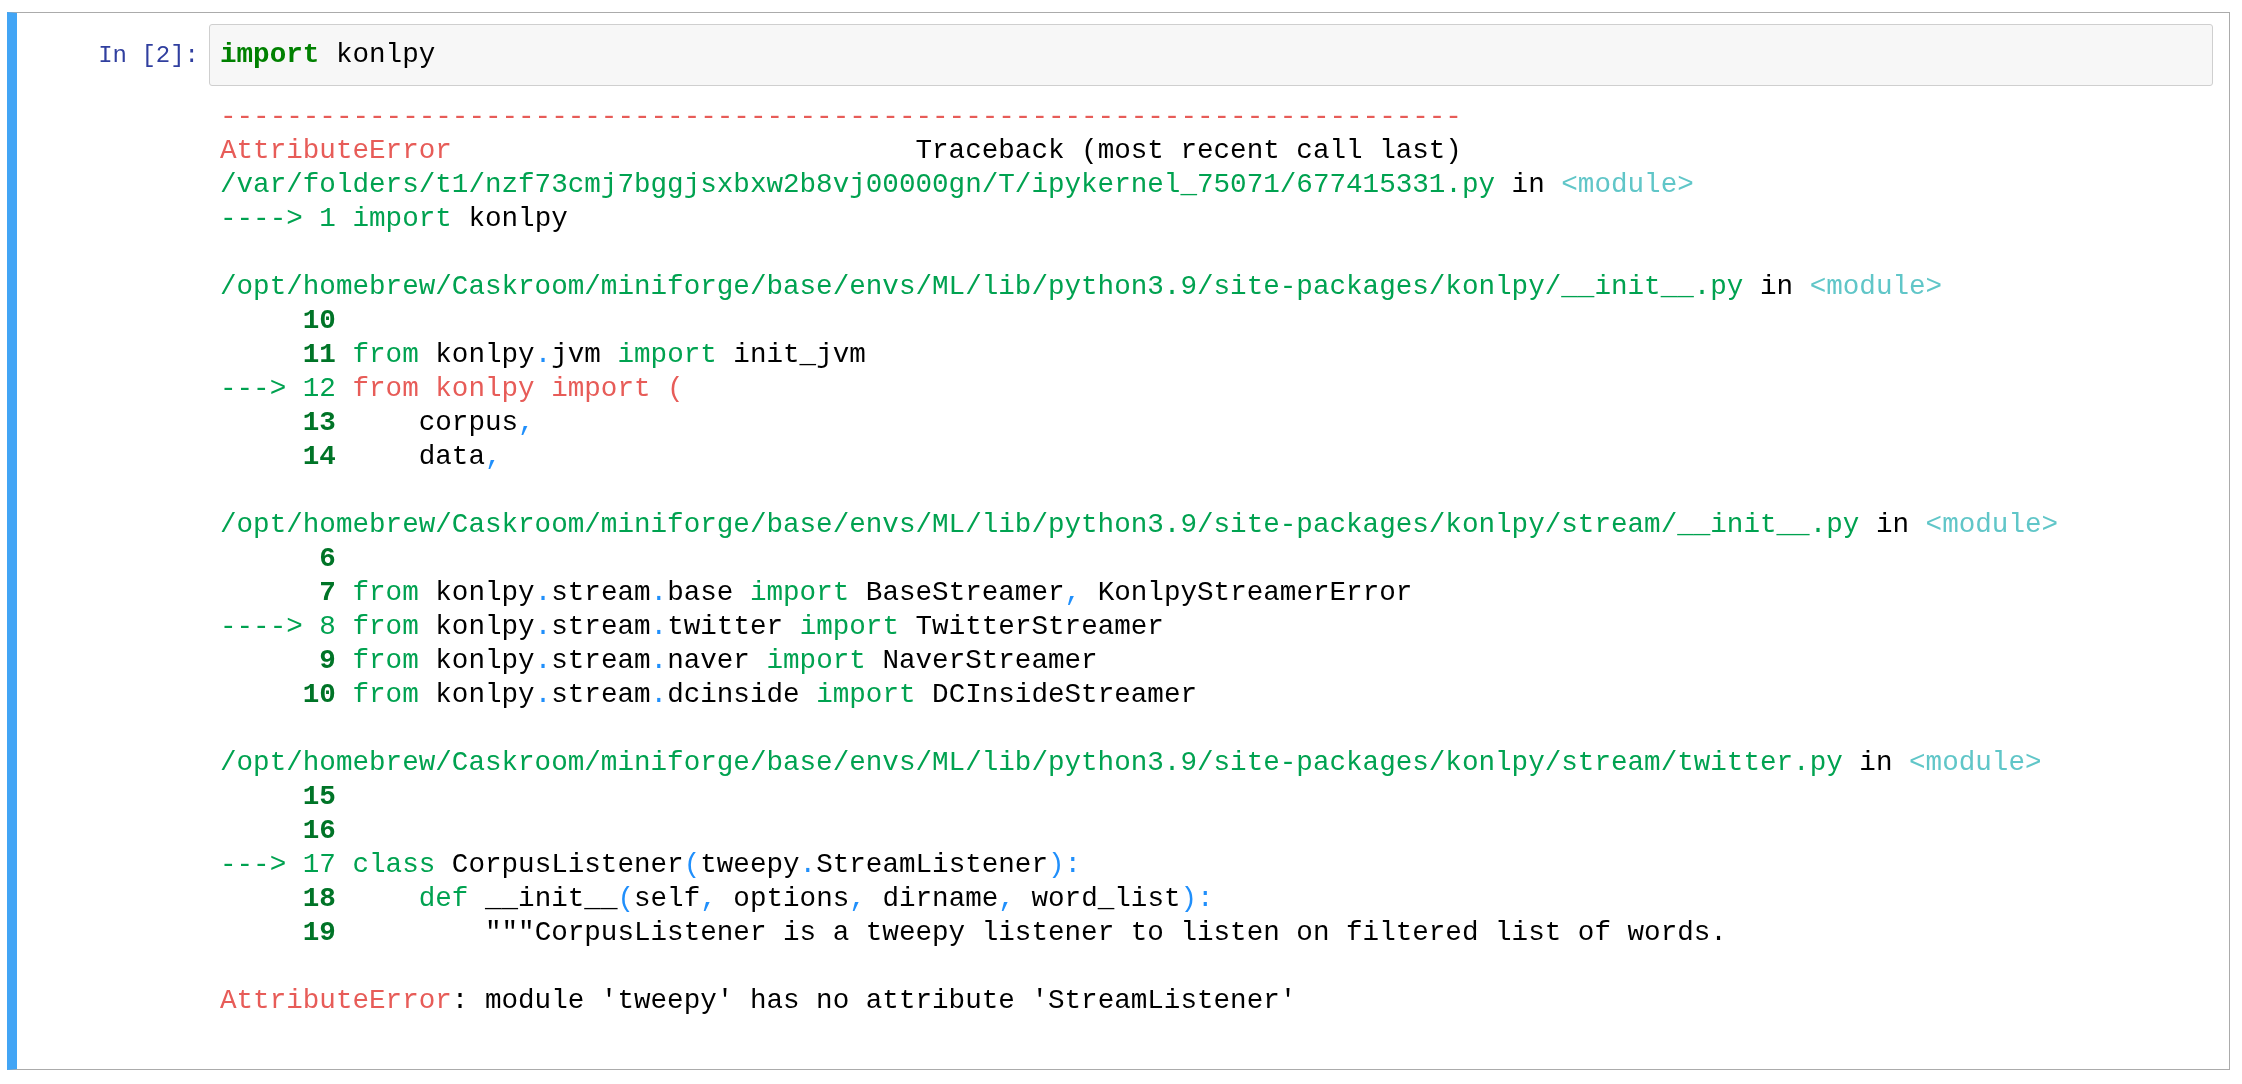 The width and height of the screenshot is (2242, 1084). I want to click on traceback-line: ----> 8 from konlpy.stream.twitter import TwitterStreamer, so click(692, 627).